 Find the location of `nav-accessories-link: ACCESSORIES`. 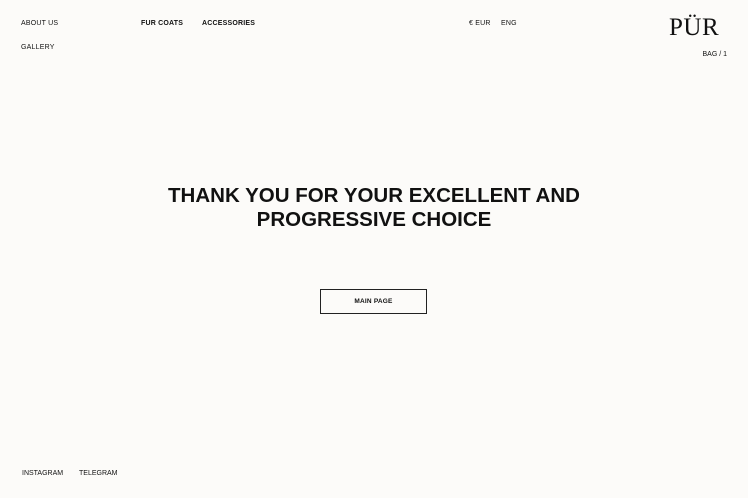

nav-accessories-link: ACCESSORIES is located at coordinates (228, 24).